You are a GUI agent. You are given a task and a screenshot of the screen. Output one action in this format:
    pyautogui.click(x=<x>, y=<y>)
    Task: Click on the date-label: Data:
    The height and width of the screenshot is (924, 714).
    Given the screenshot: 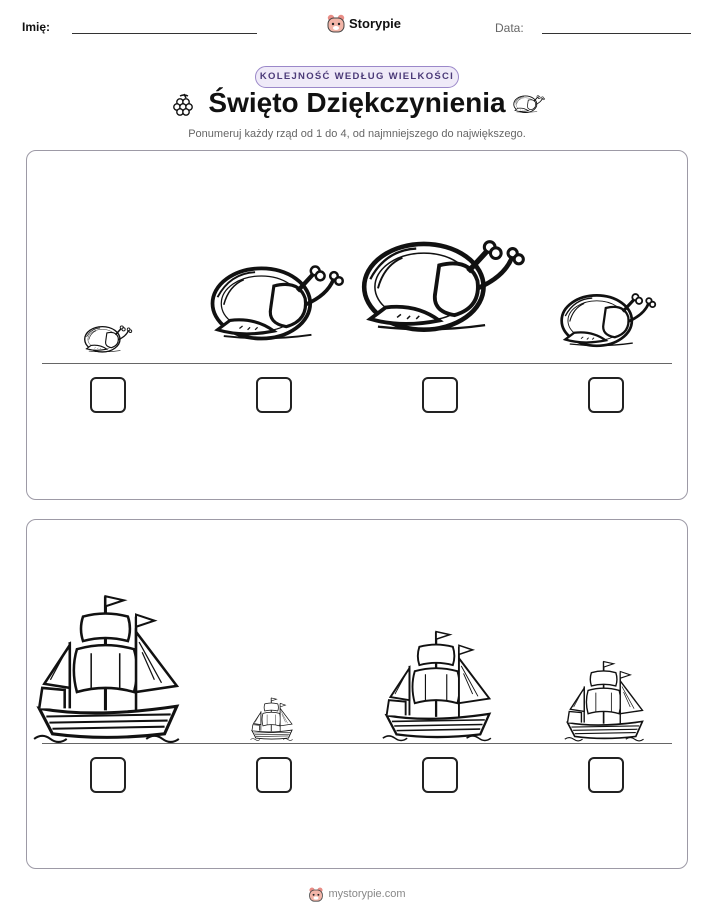 What is the action you would take?
    pyautogui.click(x=509, y=28)
    